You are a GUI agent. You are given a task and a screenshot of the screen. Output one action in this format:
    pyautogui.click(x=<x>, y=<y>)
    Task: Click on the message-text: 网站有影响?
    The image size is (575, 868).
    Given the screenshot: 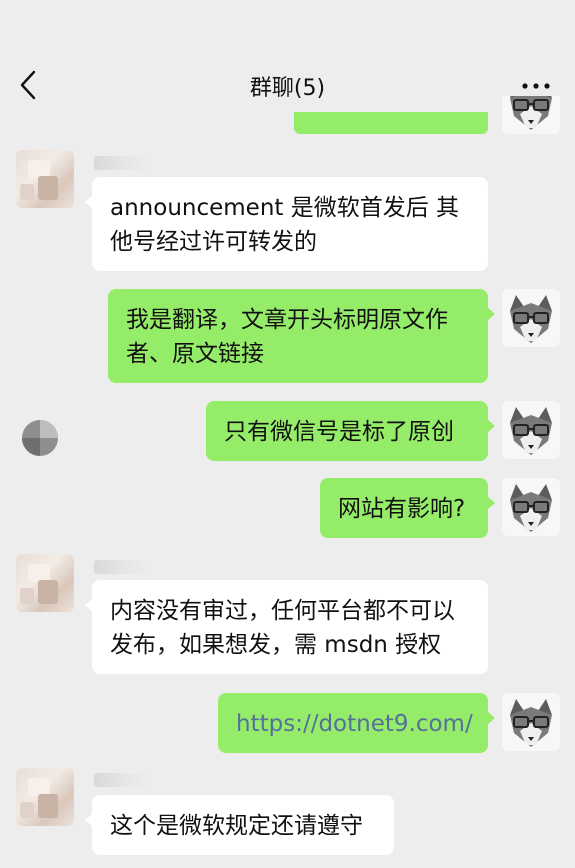 What is the action you would take?
    pyautogui.click(x=402, y=509)
    